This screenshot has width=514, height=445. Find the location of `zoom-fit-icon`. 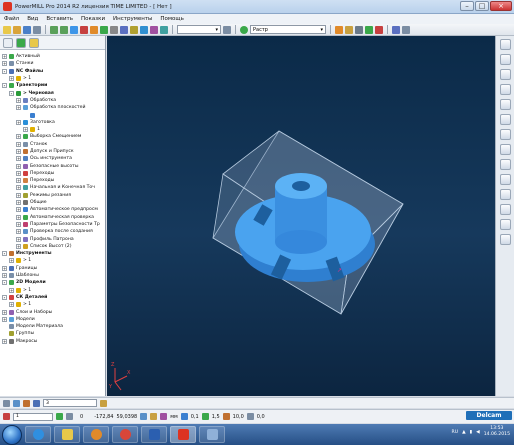

zoom-fit-icon is located at coordinates (505, 164).